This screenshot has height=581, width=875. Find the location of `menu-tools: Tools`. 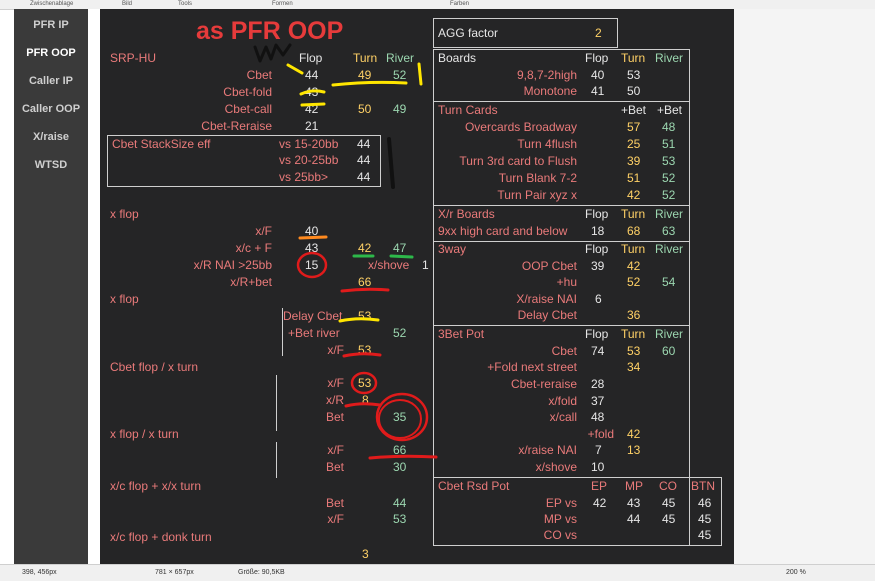

menu-tools: Tools is located at coordinates (185, 4).